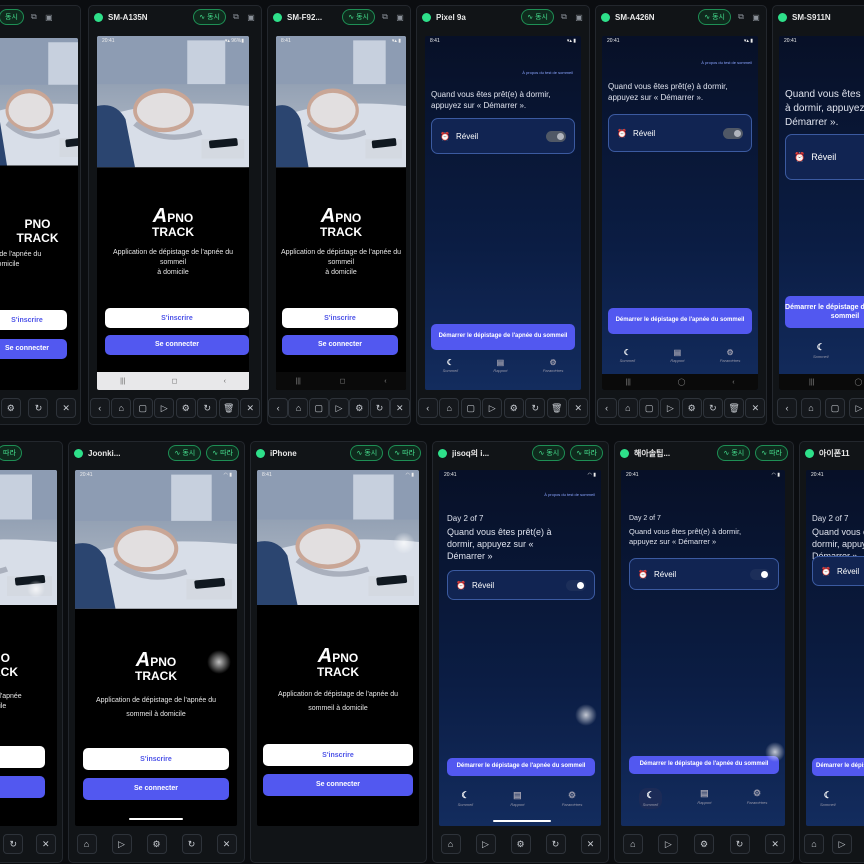 The height and width of the screenshot is (864, 864). Describe the element at coordinates (12, 17) in the screenshot. I see `sync-chip: 동시` at that location.